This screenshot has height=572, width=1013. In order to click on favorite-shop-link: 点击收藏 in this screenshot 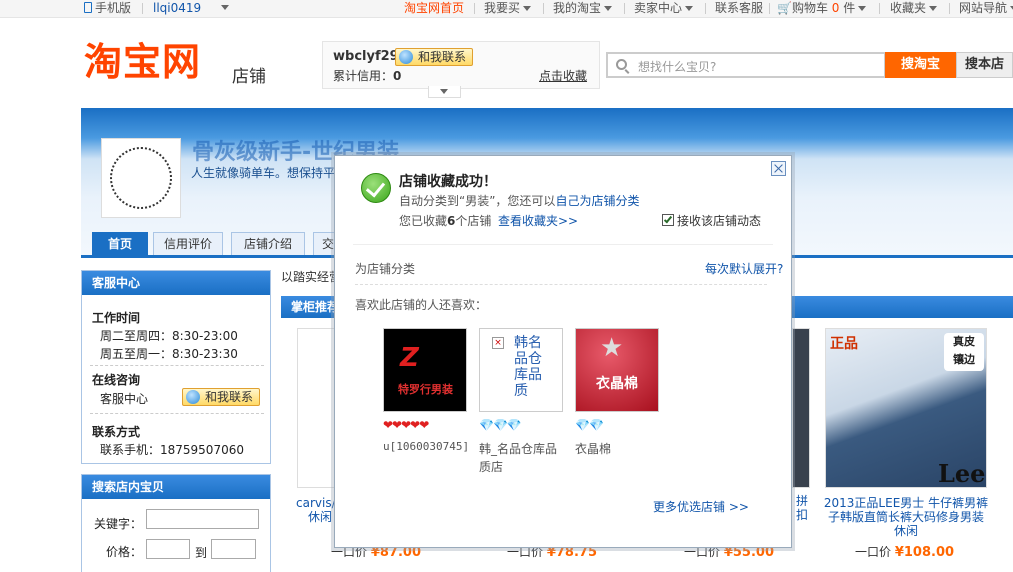, I will do `click(563, 75)`.